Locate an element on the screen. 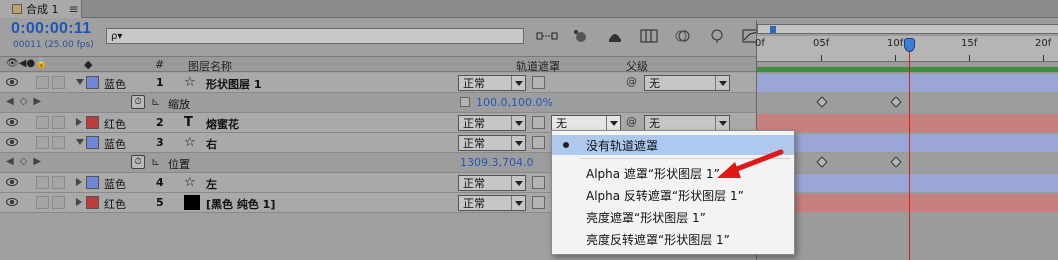 Image resolution: width=1058 pixels, height=260 pixels. current-time-display: 0:00:00:11 is located at coordinates (51, 29).